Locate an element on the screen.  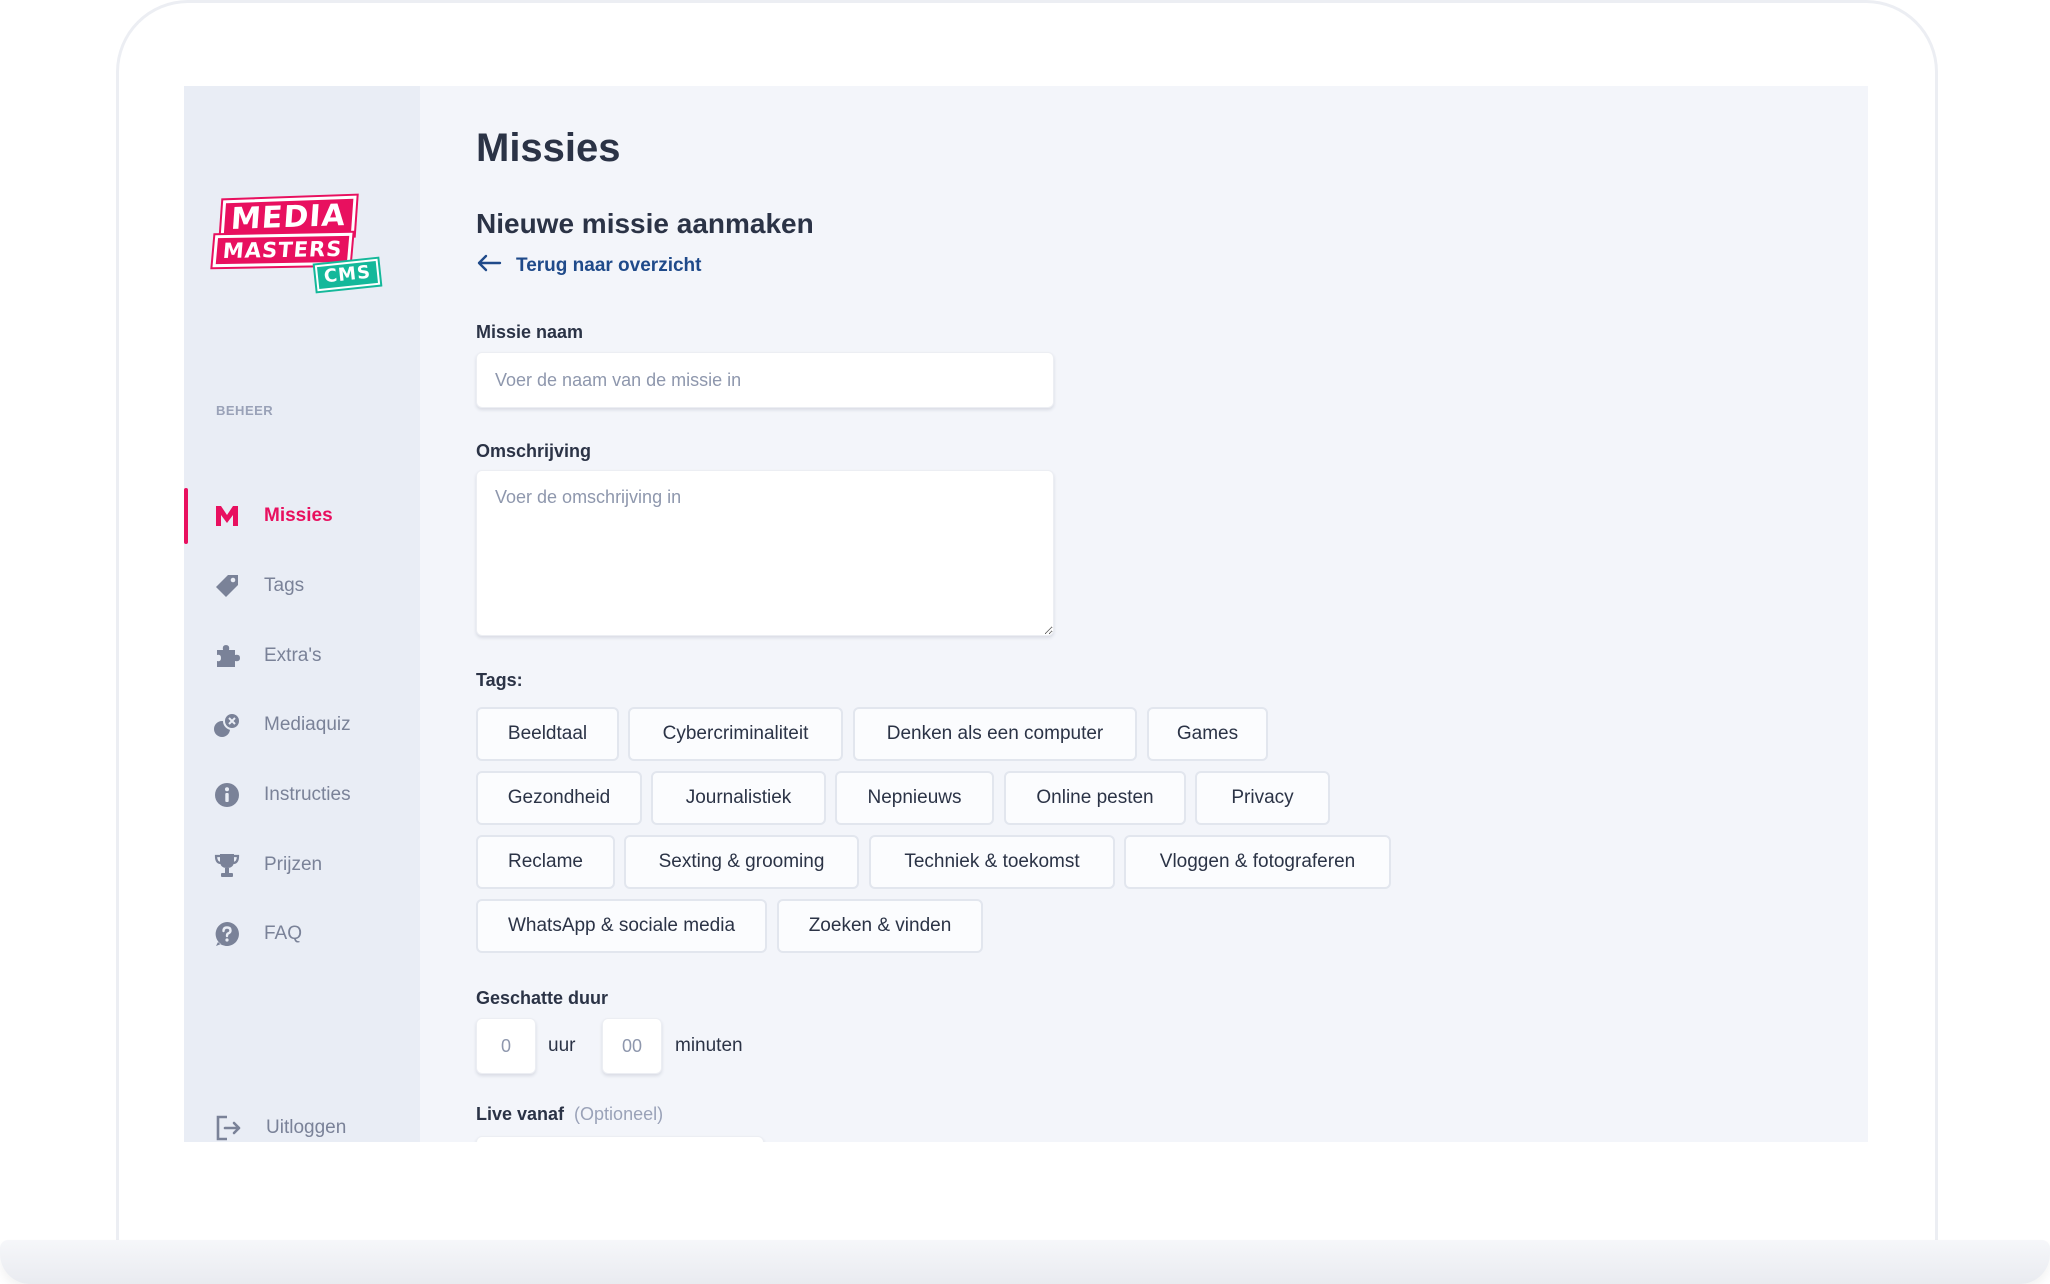
minutes-input is located at coordinates (632, 1046).